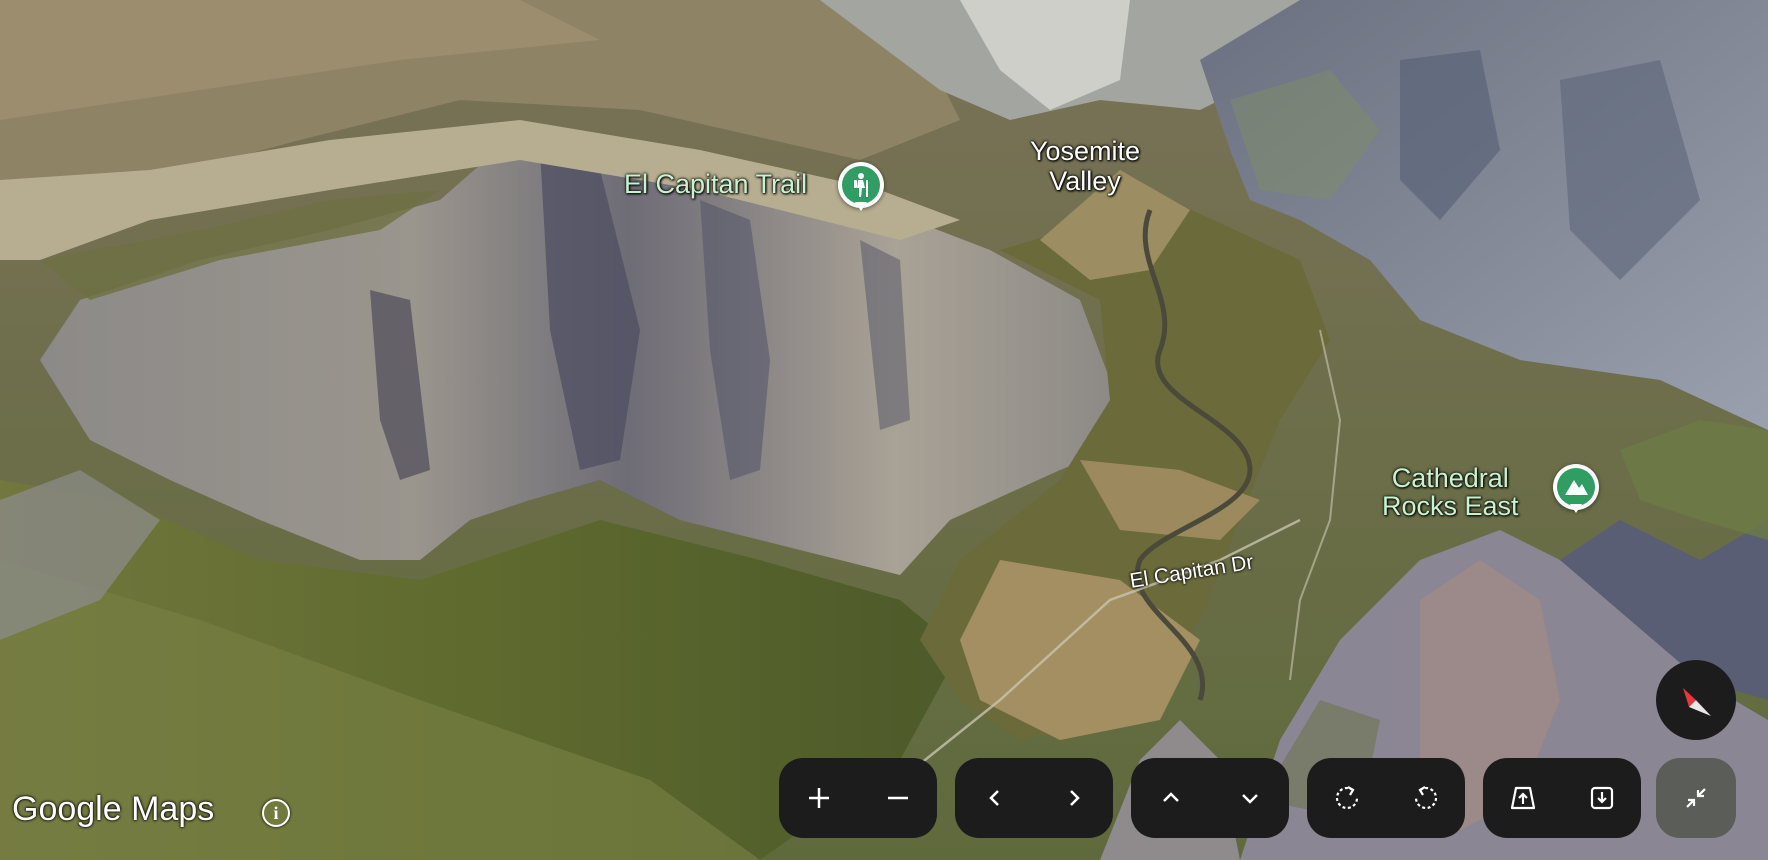 Image resolution: width=1768 pixels, height=860 pixels. I want to click on poi-label-line2: Rocks East, so click(1450, 506).